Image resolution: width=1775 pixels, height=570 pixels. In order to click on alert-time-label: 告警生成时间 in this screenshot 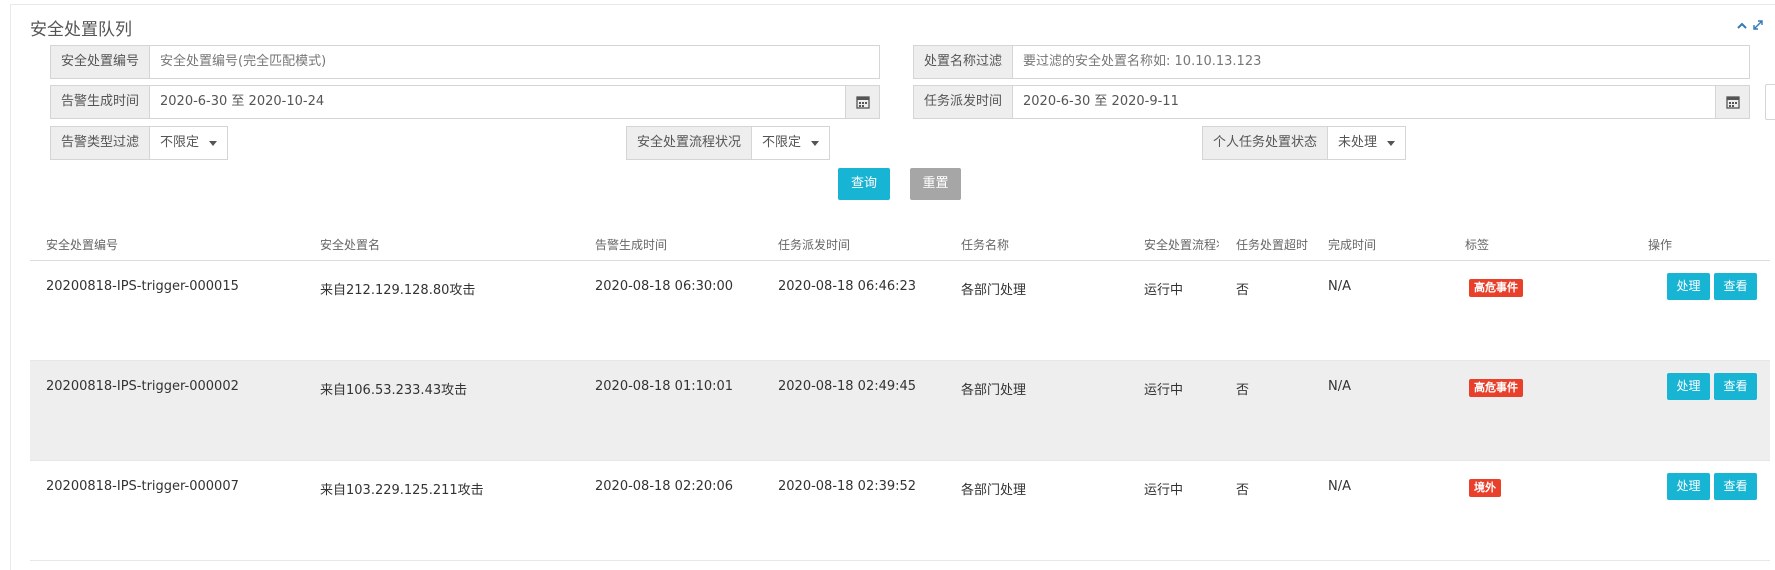, I will do `click(100, 102)`.